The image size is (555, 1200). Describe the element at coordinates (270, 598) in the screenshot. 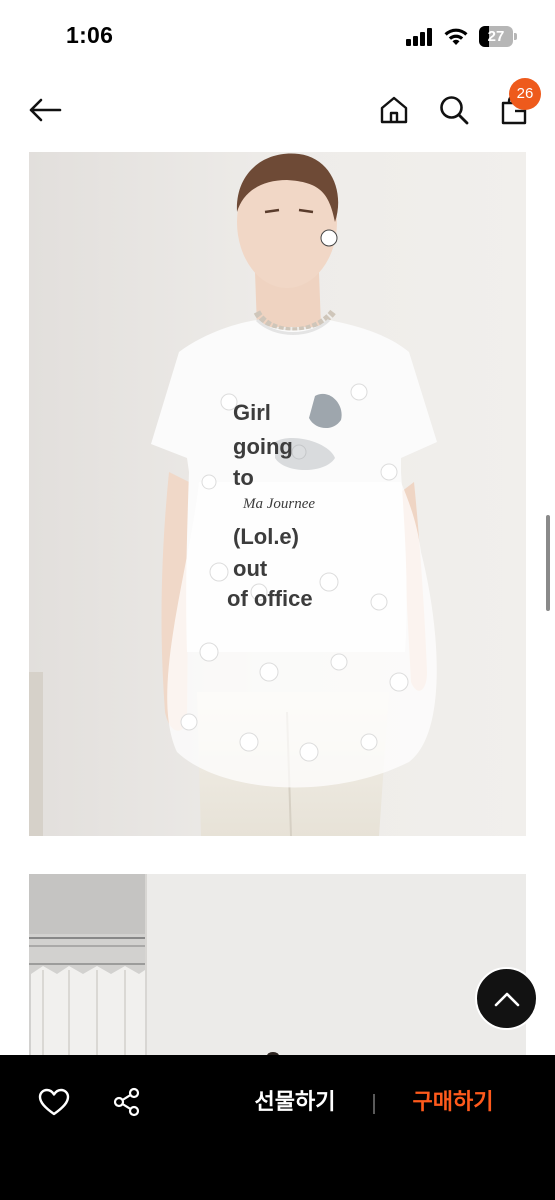

I see `shirt-print-line-7: of office` at that location.